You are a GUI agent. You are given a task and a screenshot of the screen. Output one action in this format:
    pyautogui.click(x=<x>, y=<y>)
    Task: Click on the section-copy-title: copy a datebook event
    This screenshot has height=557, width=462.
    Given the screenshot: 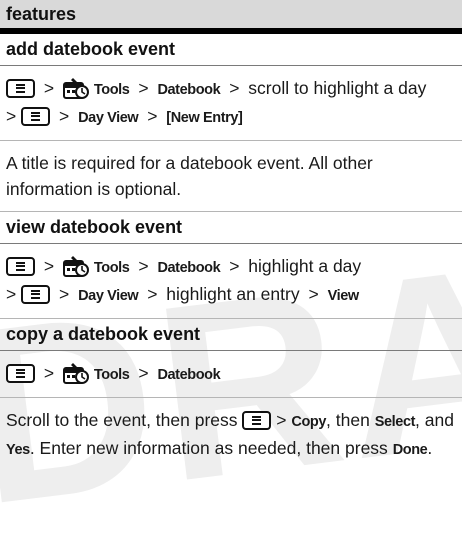 What is the action you would take?
    pyautogui.click(x=103, y=334)
    